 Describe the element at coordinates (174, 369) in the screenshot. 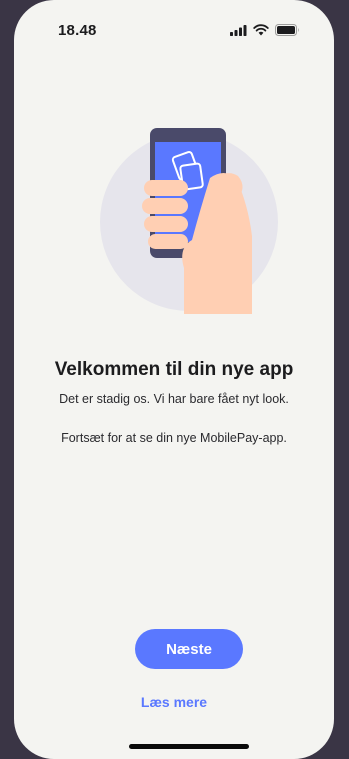

I see `page-title: Velkommen til din nye app` at that location.